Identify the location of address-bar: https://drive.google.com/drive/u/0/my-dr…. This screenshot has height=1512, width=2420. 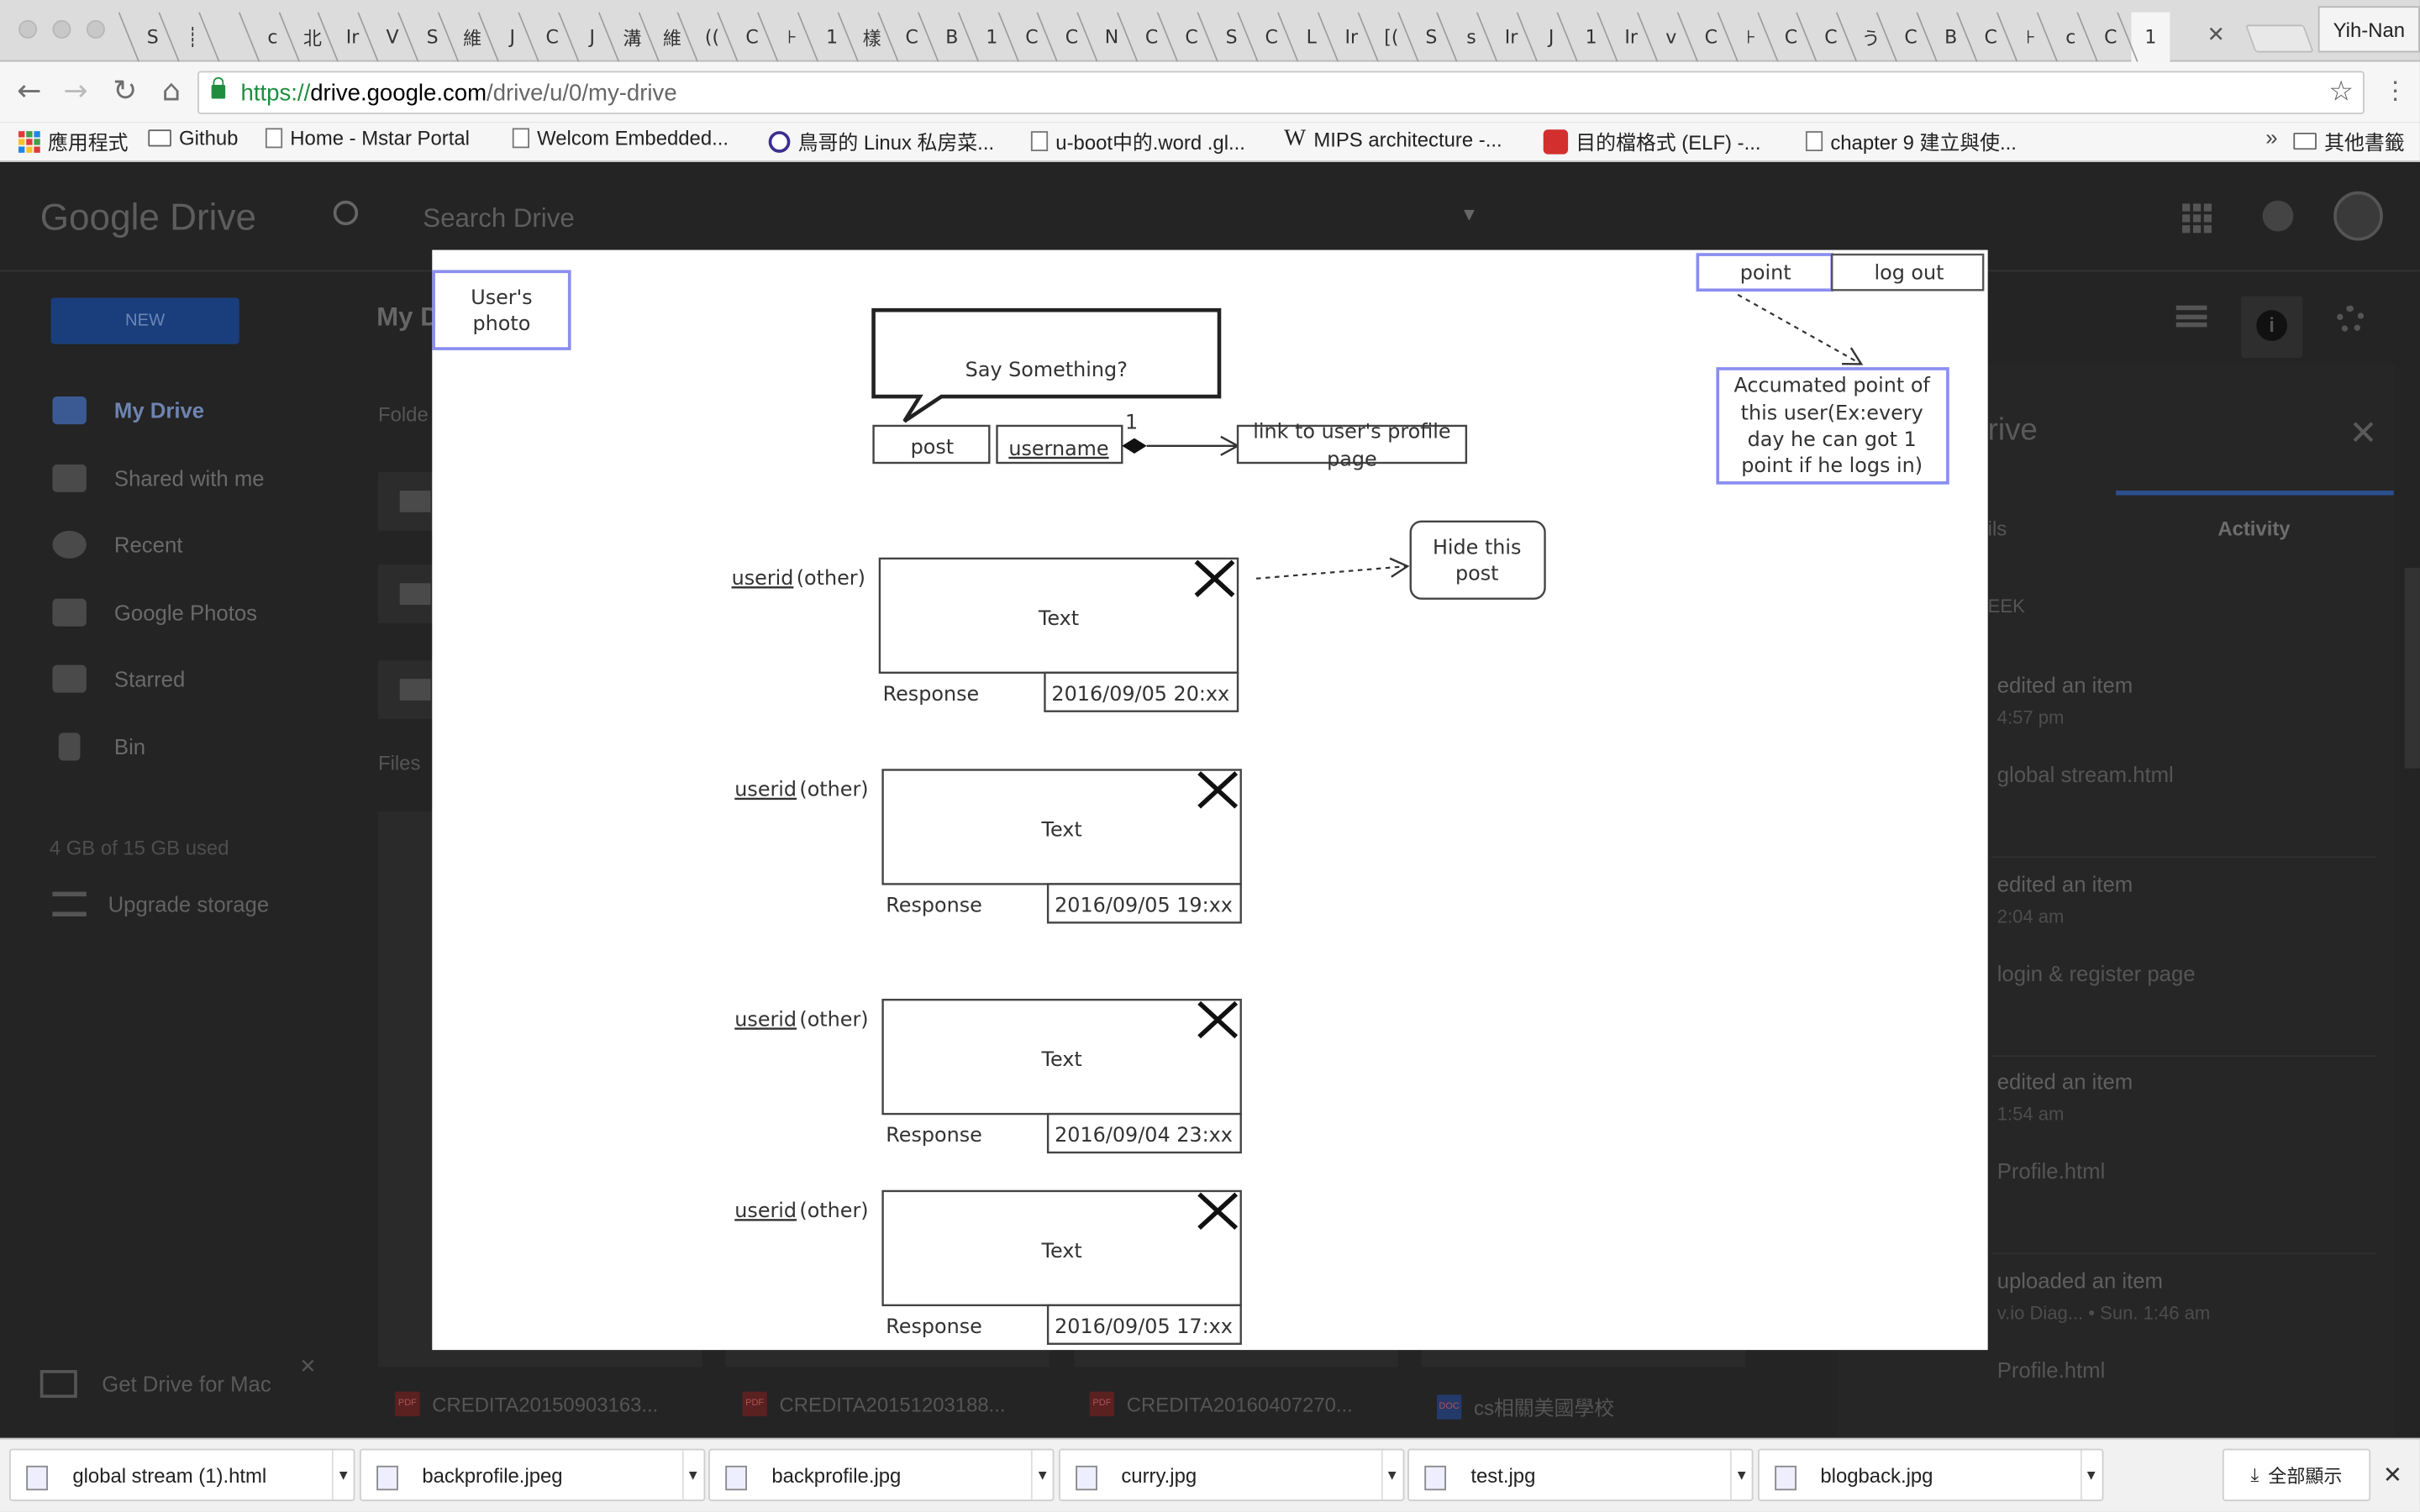
(1281, 92).